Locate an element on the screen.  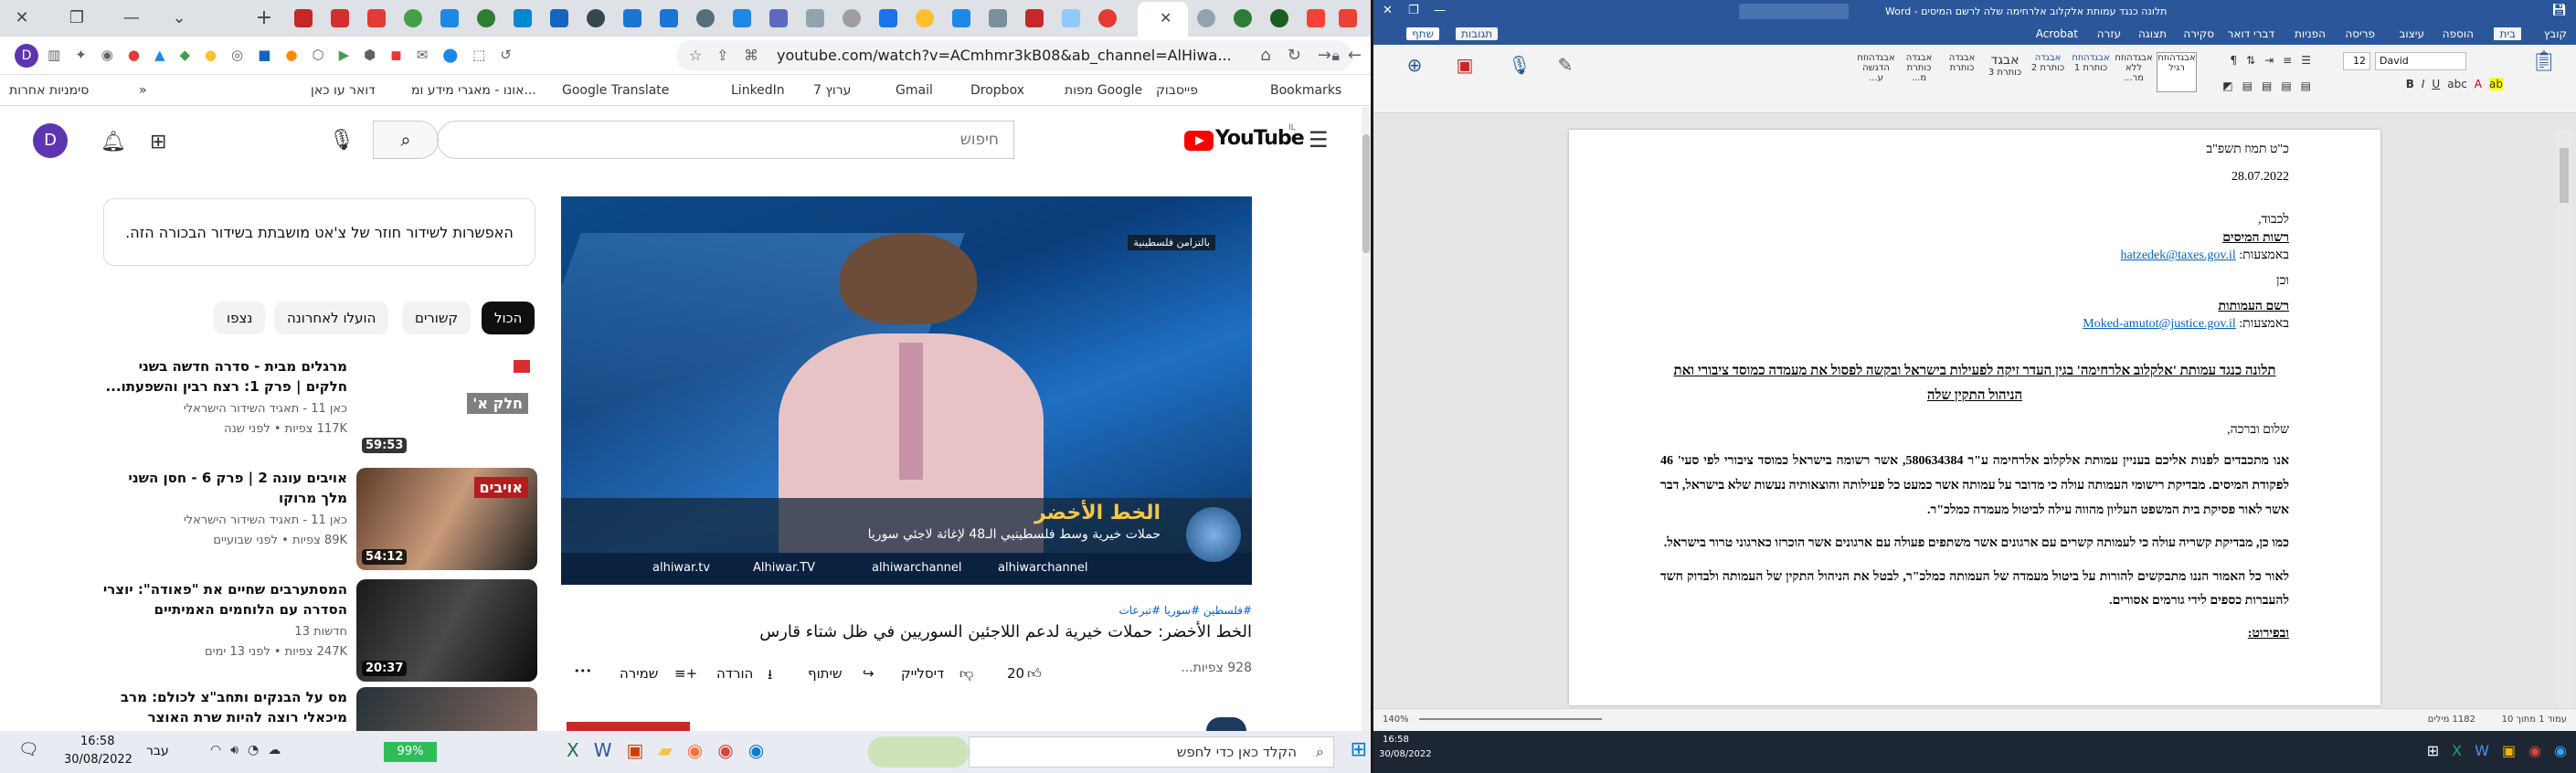
hashtags: #فلسطين #سوريا #تبرعات is located at coordinates (1185, 610).